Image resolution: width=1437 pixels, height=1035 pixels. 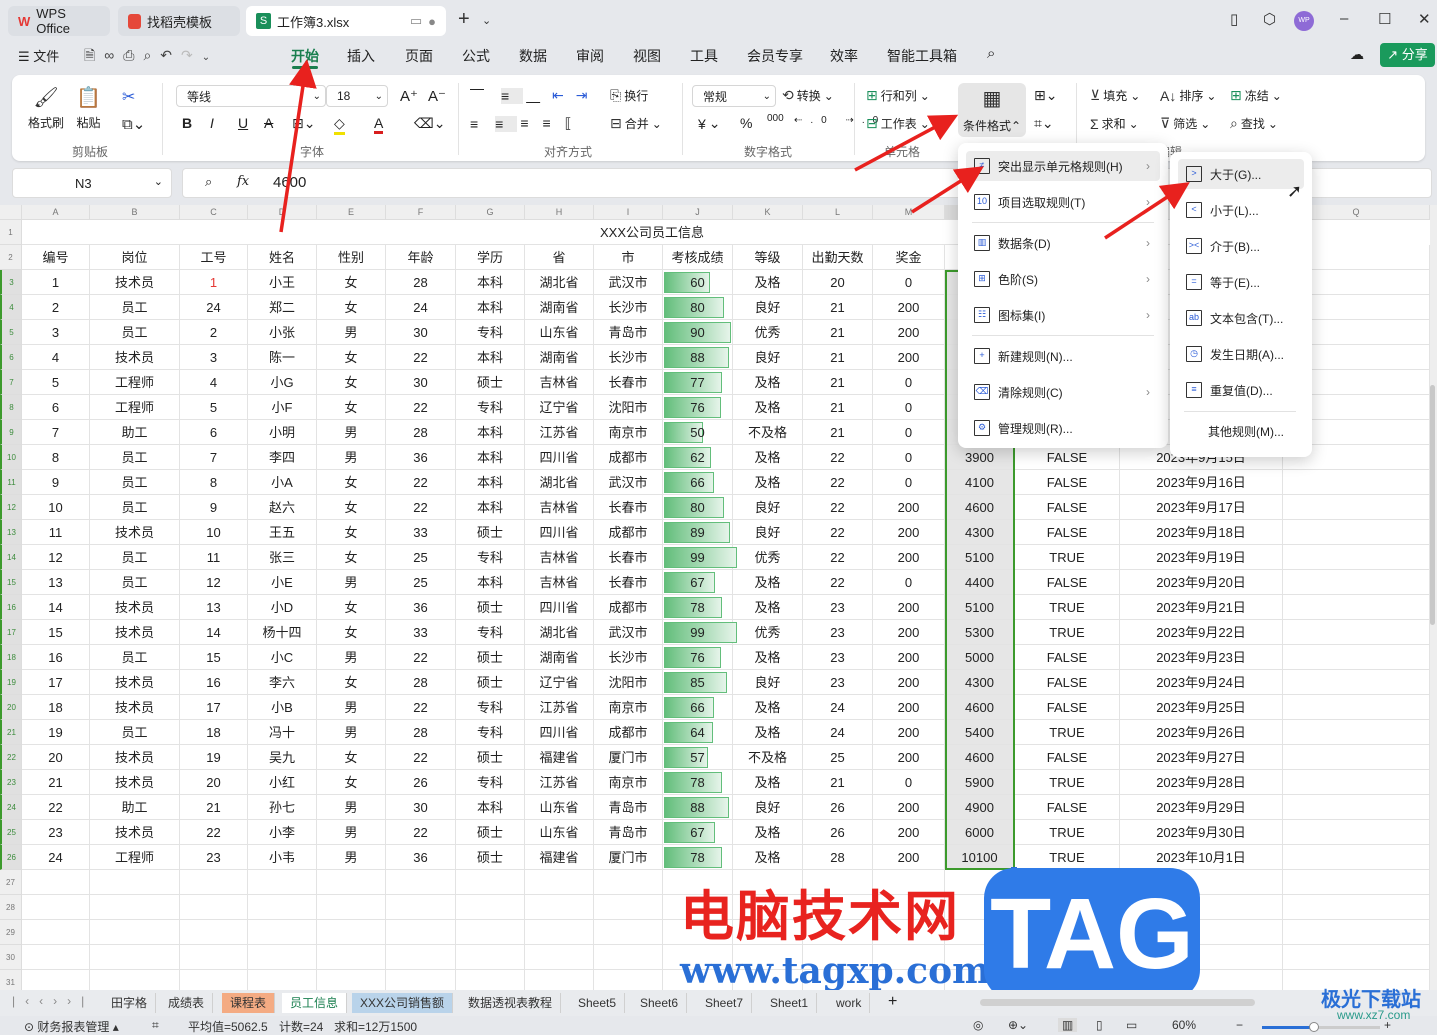 I want to click on arrow-to-greater-than, so click(x=1147, y=211).